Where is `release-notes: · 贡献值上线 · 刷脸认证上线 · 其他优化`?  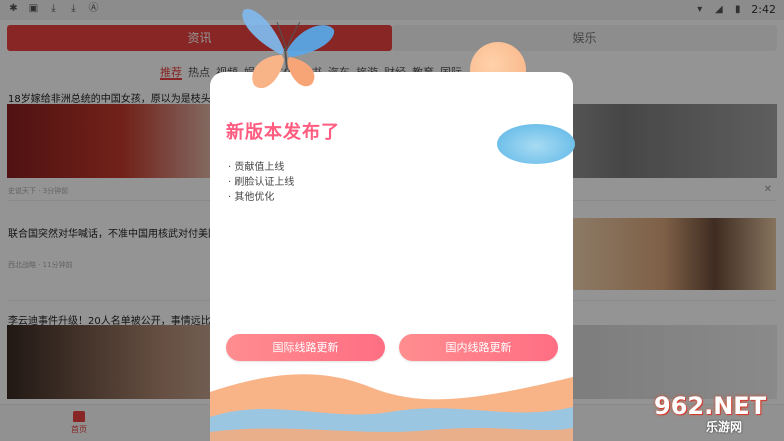 release-notes: · 贡献值上线 · 刷脸认证上线 · 其他优化 is located at coordinates (261, 182).